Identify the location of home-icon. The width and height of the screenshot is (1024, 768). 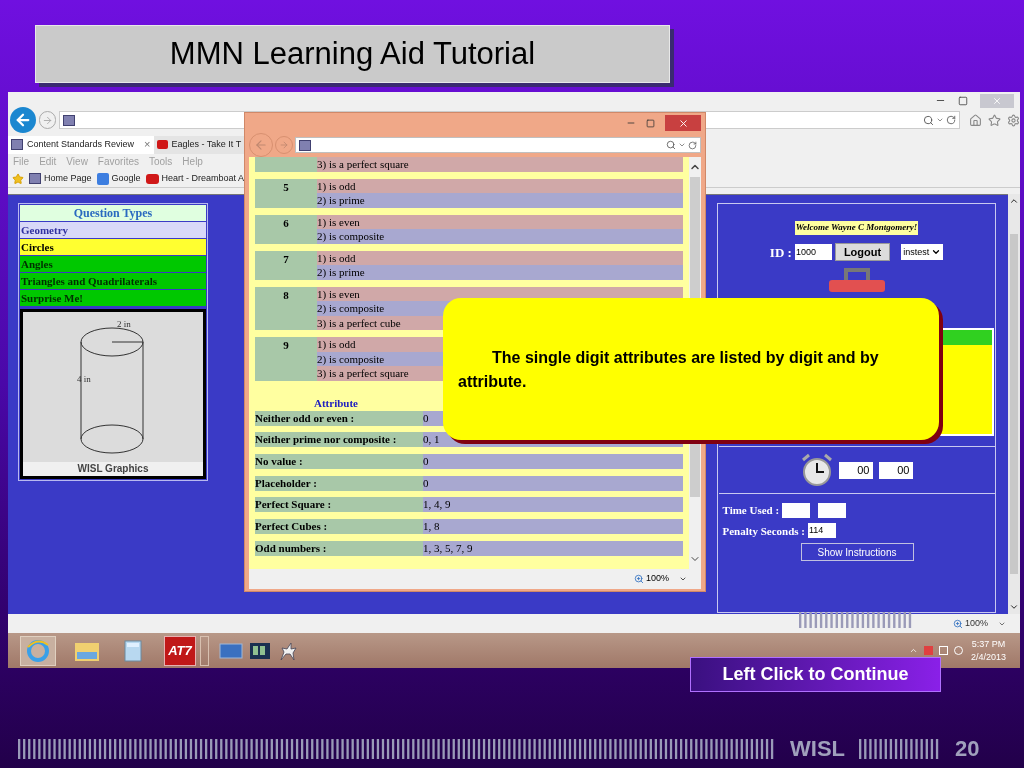
(975, 120).